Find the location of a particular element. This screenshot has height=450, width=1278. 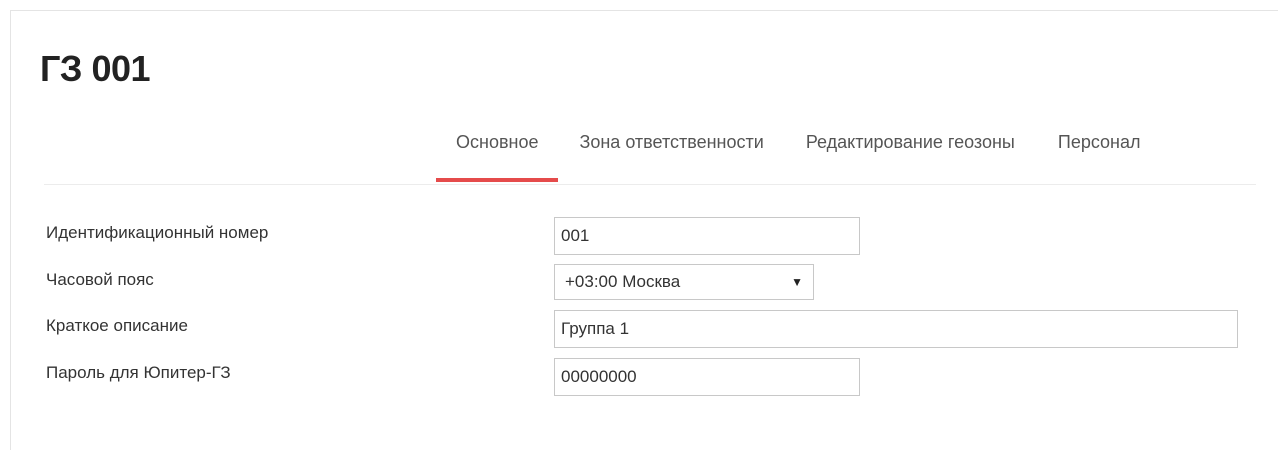

password-label: Пароль для Юпитер-ГЗ is located at coordinates (138, 372).